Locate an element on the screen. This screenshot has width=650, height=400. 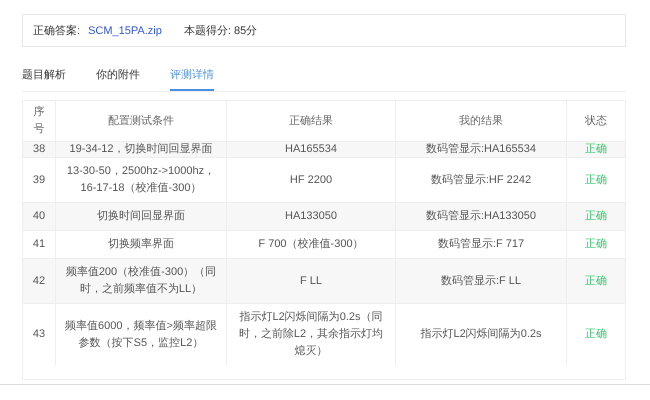
table-cell: HA165534 is located at coordinates (311, 150).